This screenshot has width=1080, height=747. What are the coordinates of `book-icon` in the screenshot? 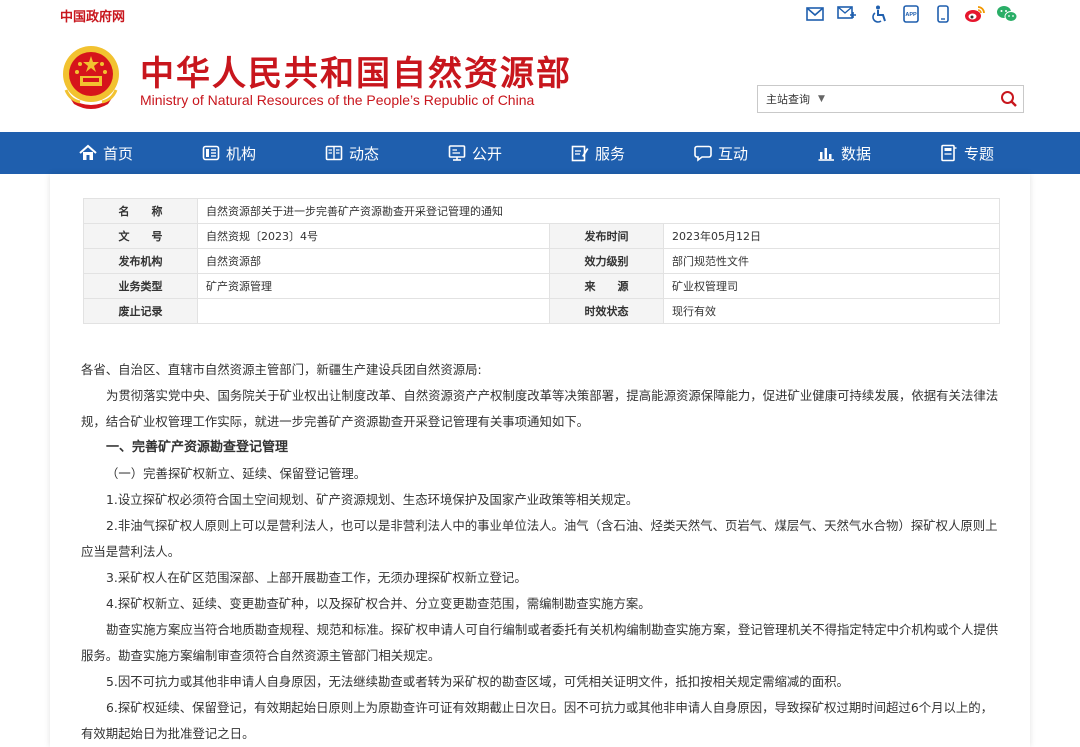 It's located at (949, 153).